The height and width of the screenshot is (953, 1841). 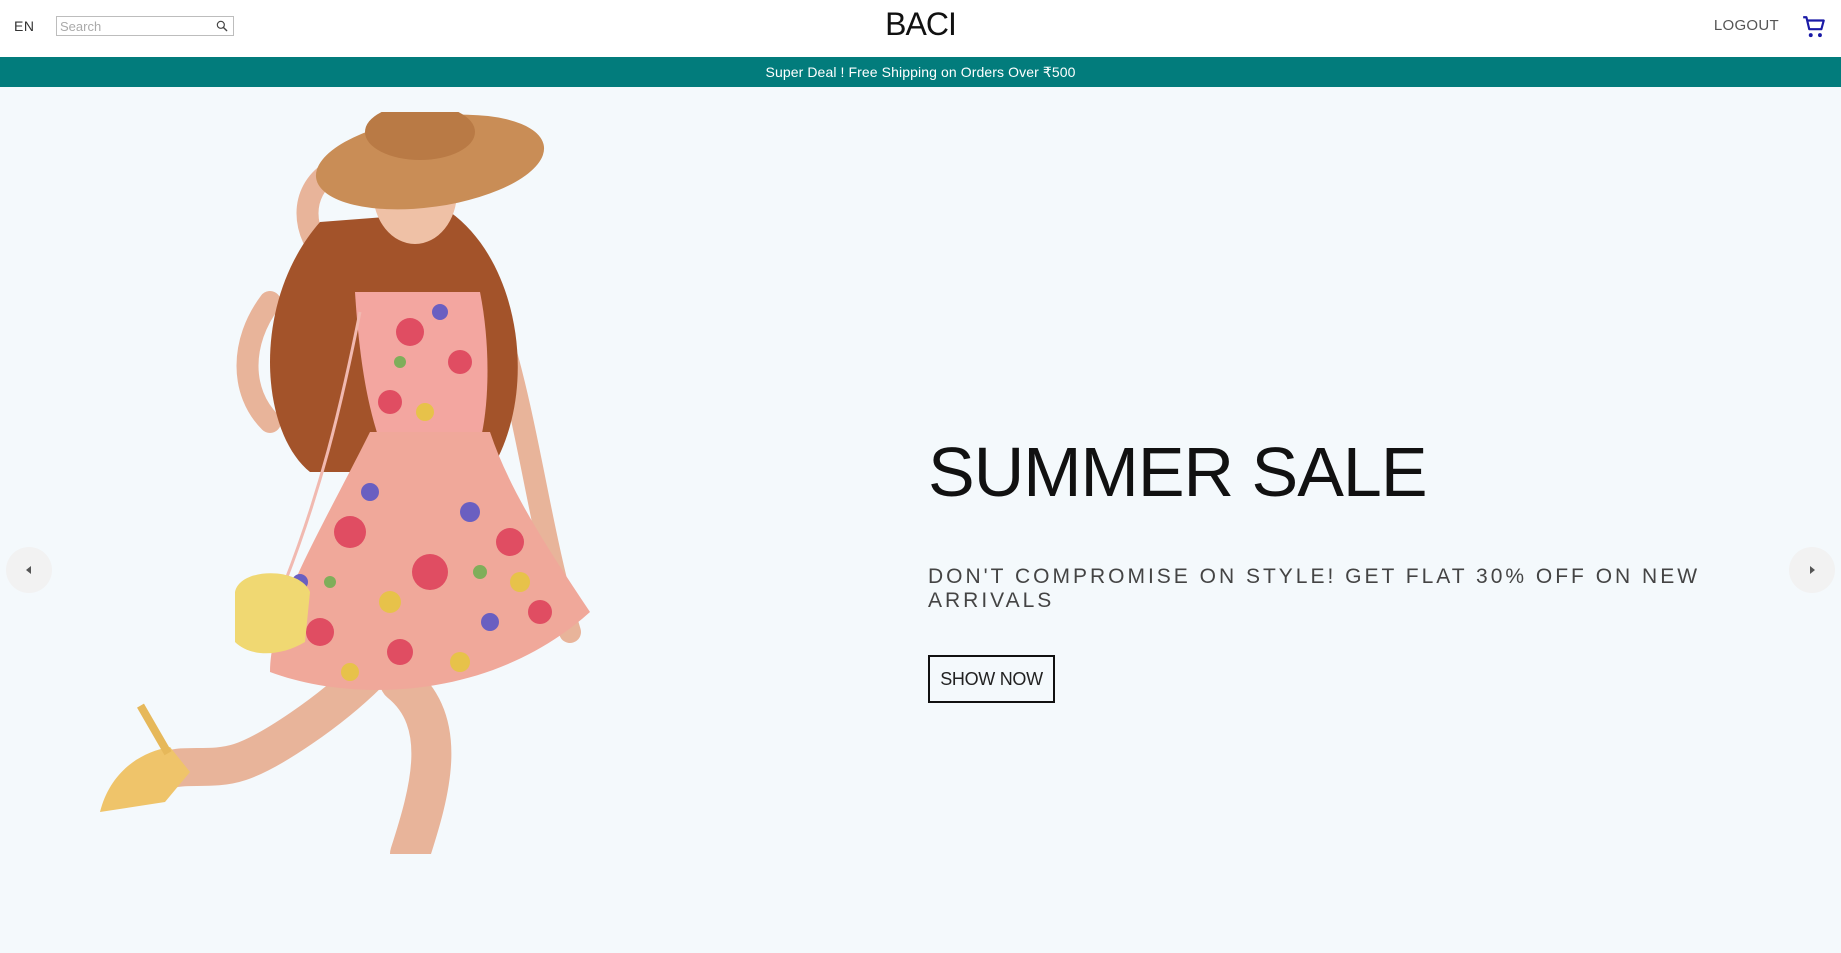 I want to click on language-selector: EN, so click(x=24, y=26).